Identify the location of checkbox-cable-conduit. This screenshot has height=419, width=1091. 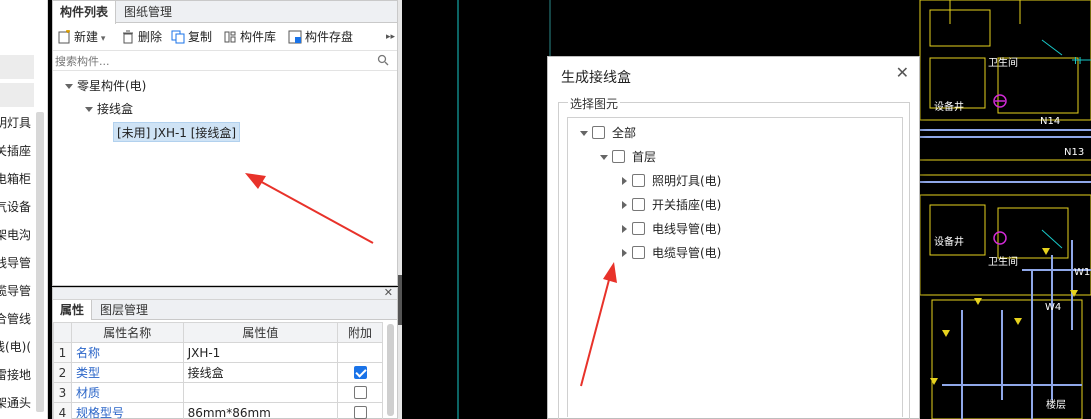
(638, 252).